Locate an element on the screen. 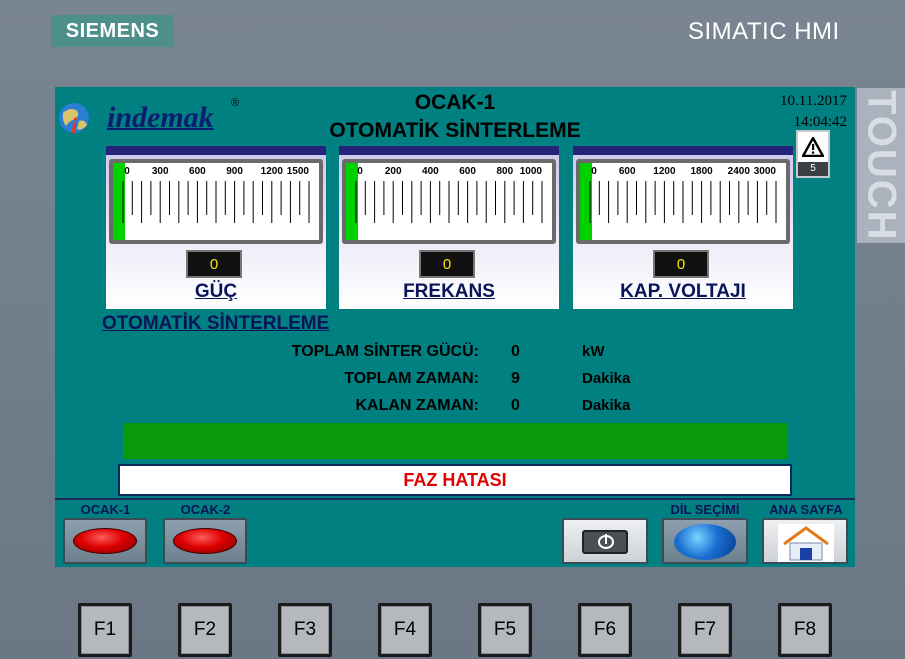  f1-key-label: F1 is located at coordinates (105, 630).